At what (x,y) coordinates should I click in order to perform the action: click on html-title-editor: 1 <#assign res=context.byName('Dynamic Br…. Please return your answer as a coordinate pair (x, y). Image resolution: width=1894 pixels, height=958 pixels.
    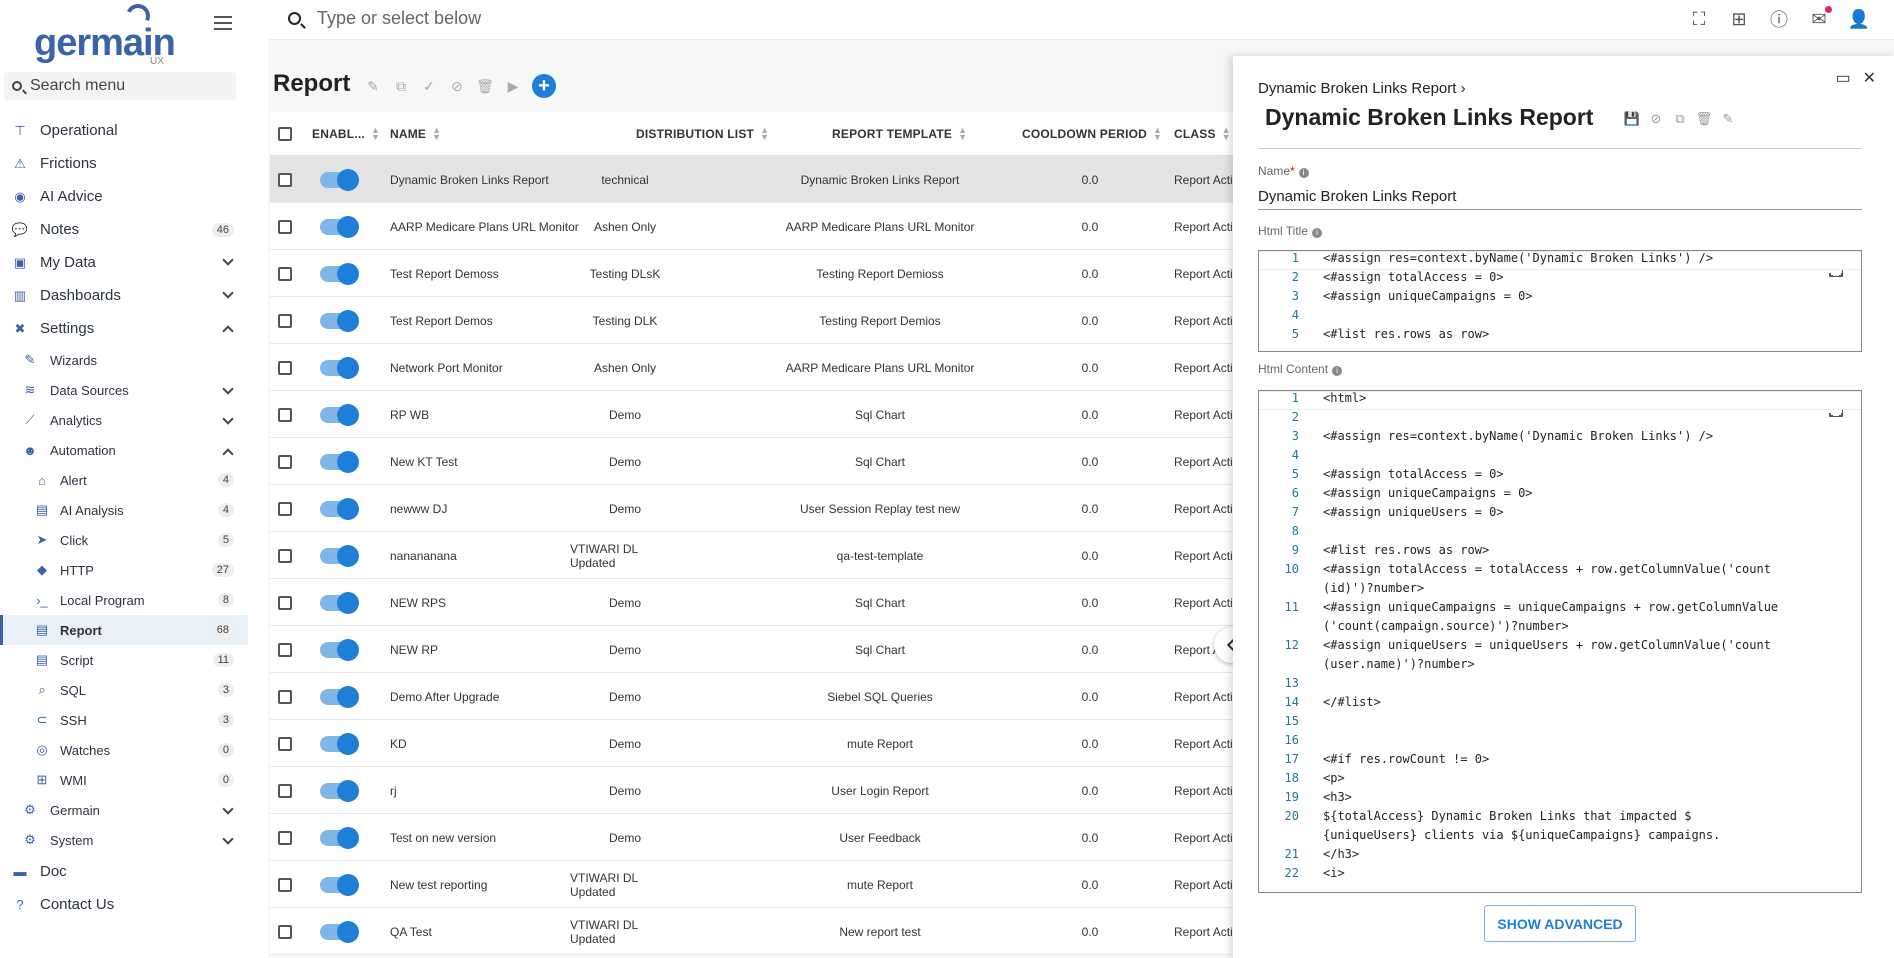
    Looking at the image, I should click on (1560, 301).